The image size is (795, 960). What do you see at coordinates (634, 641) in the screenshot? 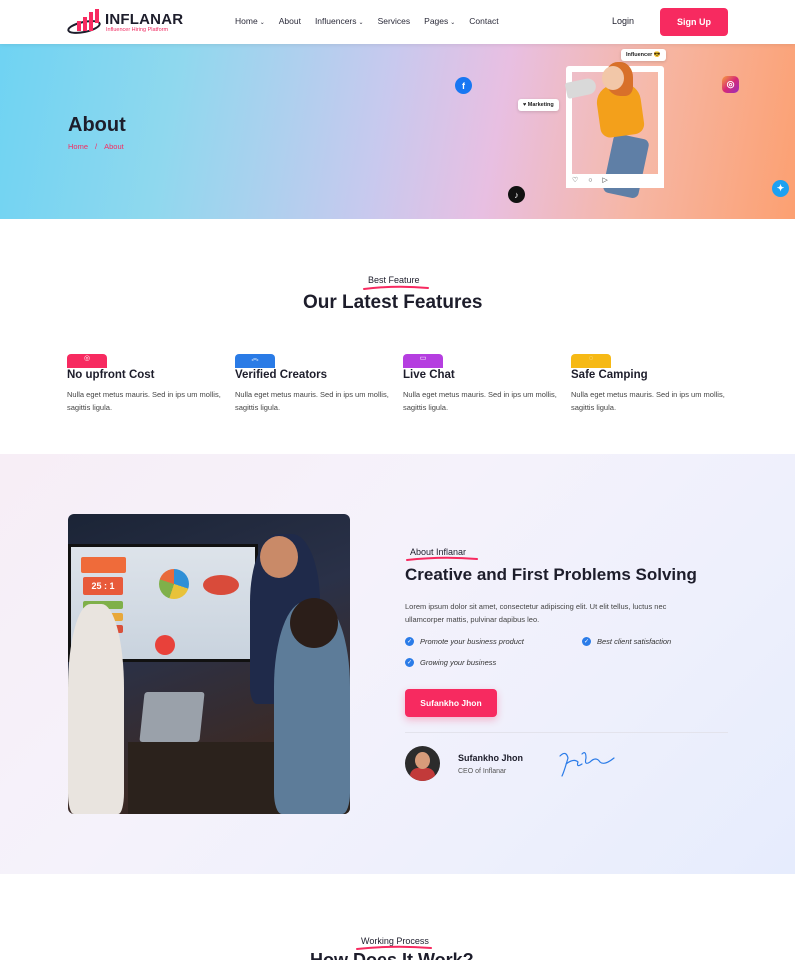
I see `check-label: Best client satisfaction` at bounding box center [634, 641].